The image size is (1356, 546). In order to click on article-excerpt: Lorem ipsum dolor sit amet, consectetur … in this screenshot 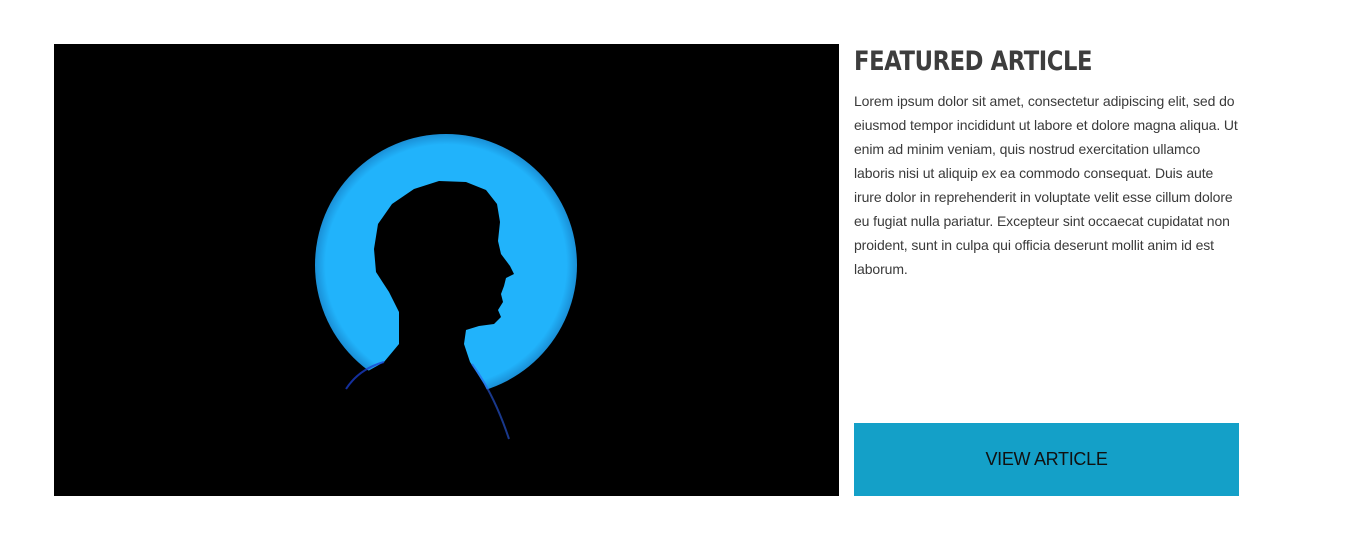, I will do `click(1046, 185)`.